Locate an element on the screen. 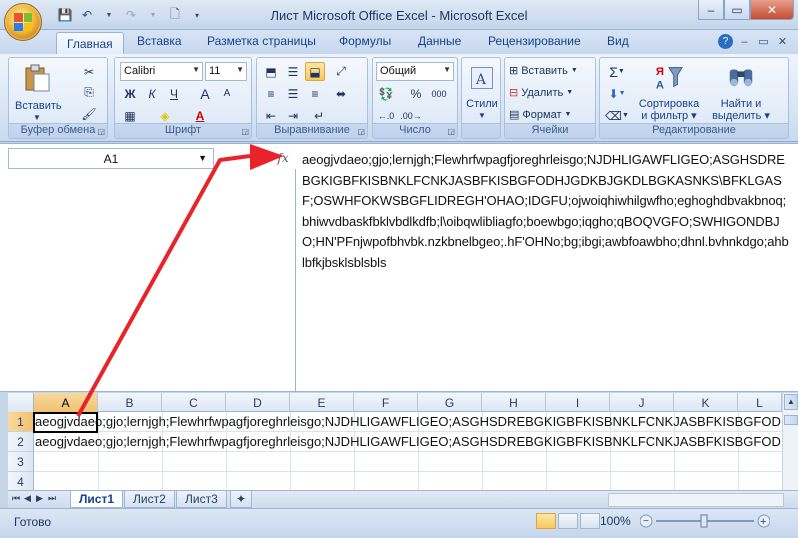 The width and height of the screenshot is (798, 538). font-name-select: Calibri ▼ is located at coordinates (161, 71).